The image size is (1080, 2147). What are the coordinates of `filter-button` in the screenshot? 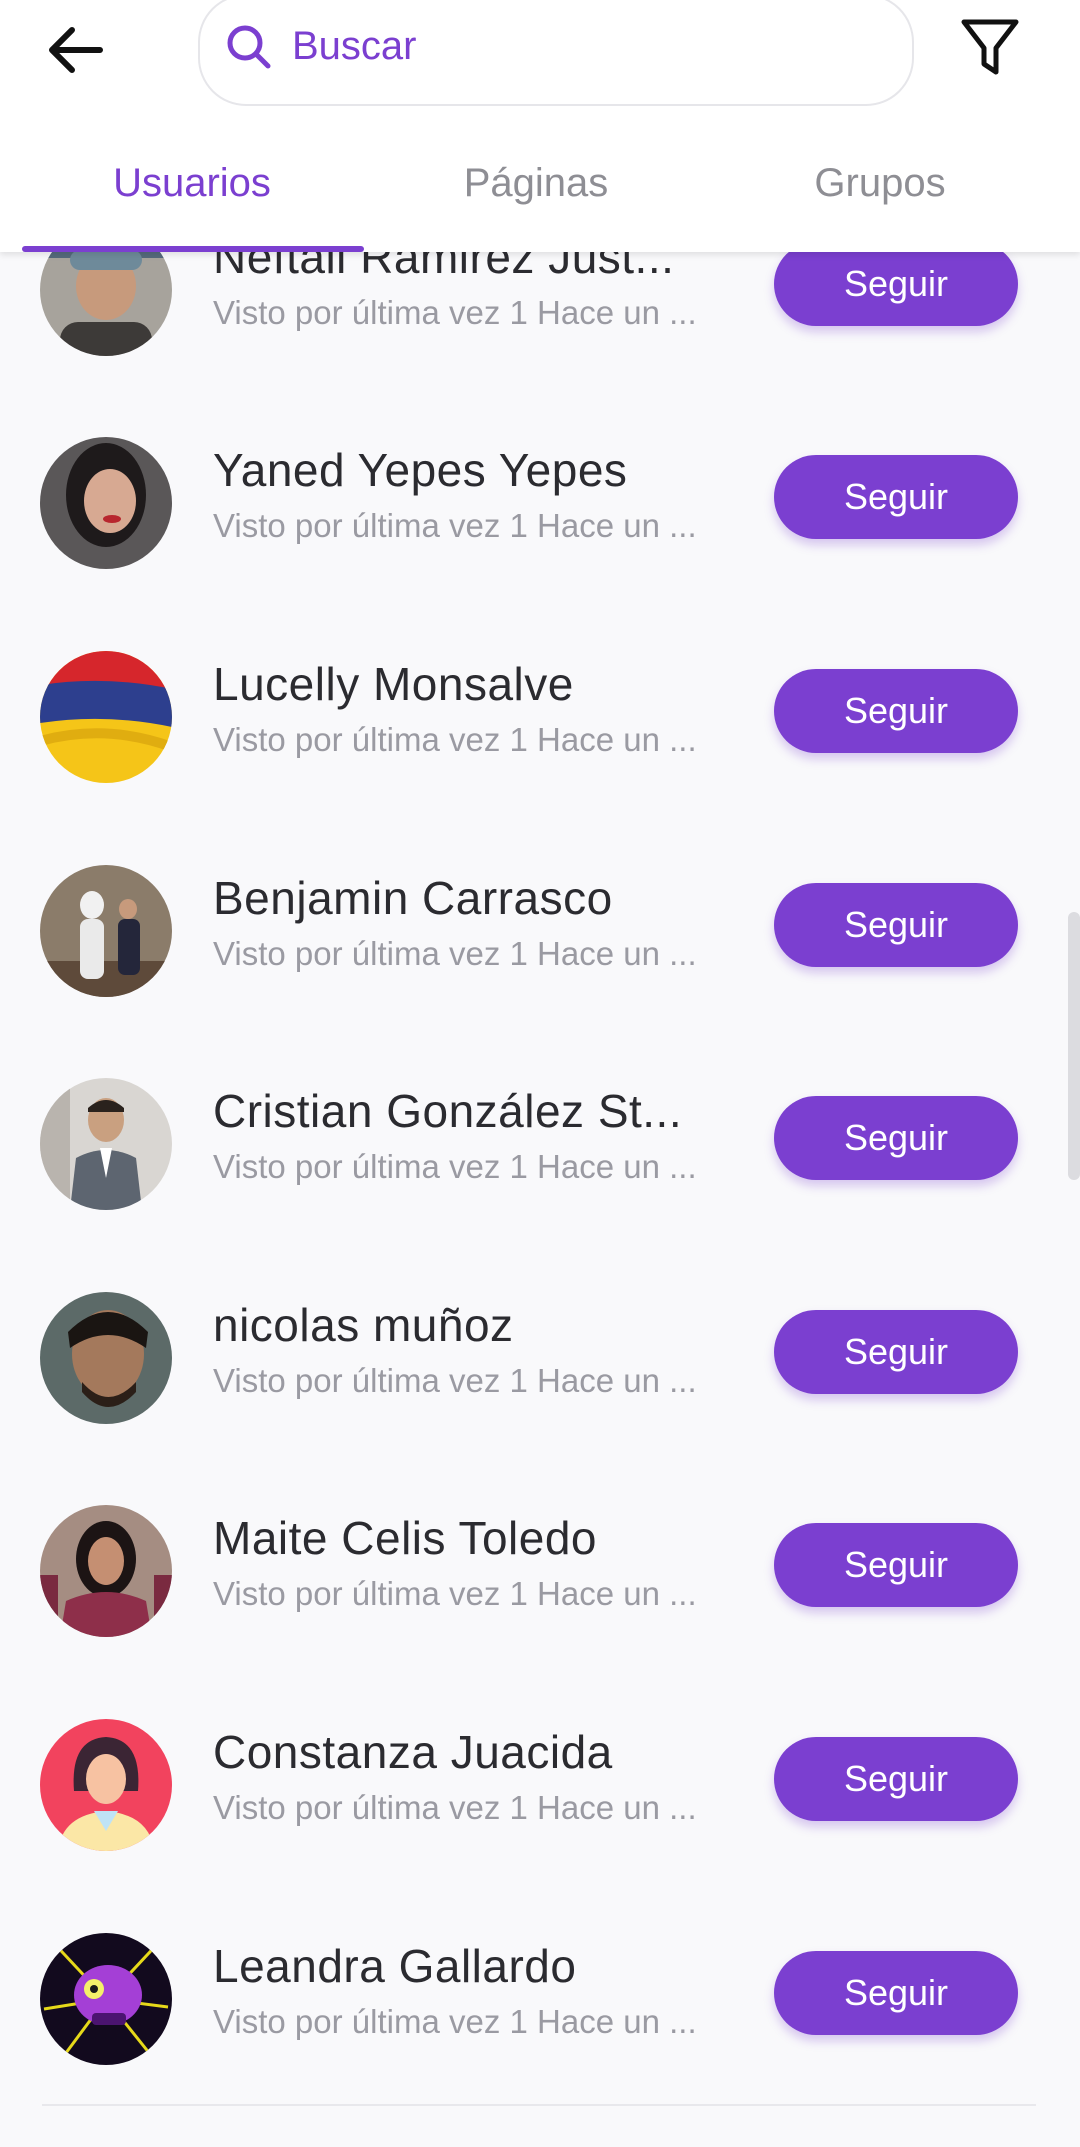 It's located at (990, 48).